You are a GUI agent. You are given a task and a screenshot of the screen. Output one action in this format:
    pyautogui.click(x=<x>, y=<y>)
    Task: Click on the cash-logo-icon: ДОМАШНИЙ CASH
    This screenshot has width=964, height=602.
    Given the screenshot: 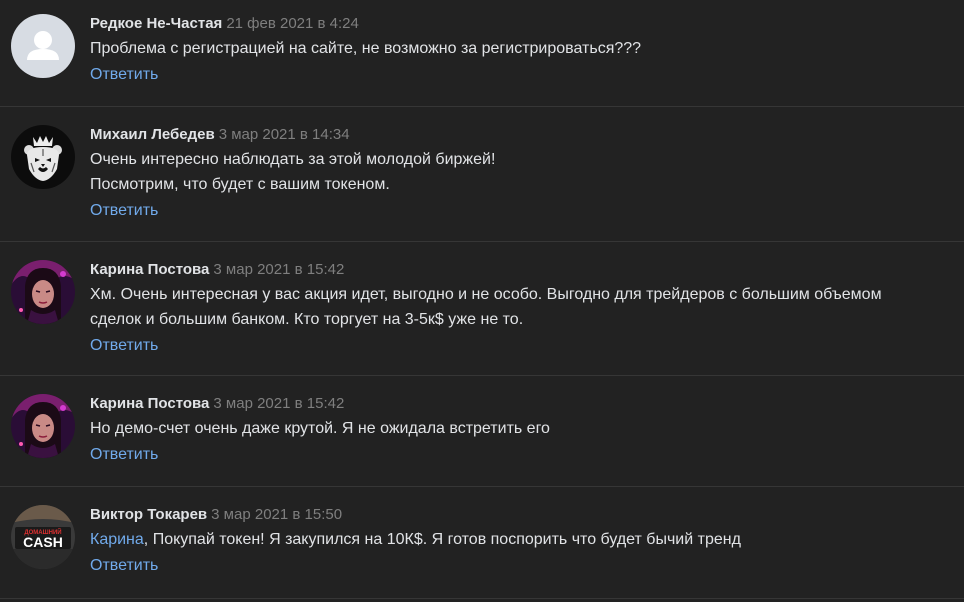 What is the action you would take?
    pyautogui.click(x=43, y=537)
    